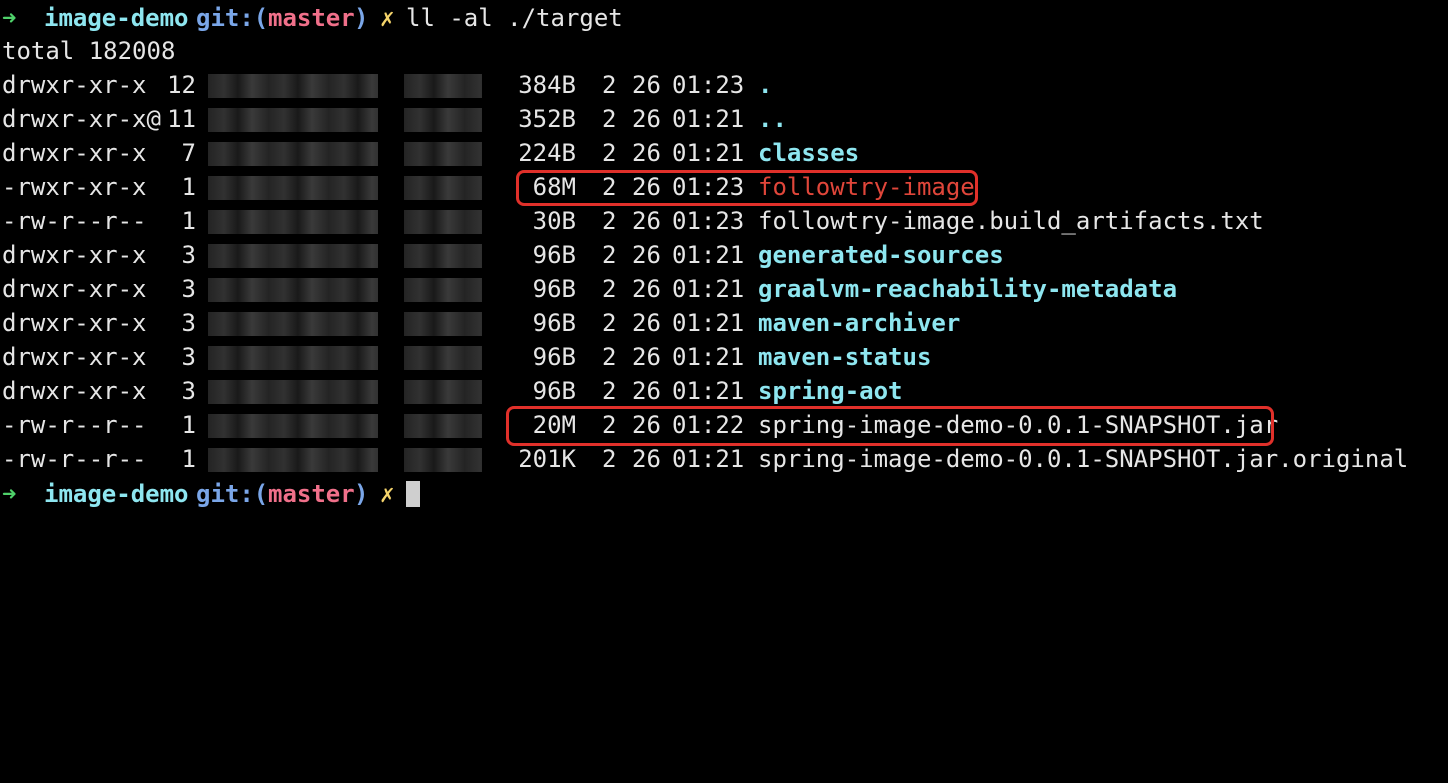 The height and width of the screenshot is (783, 1448). Describe the element at coordinates (547, 85) in the screenshot. I see `file-size: 384B` at that location.